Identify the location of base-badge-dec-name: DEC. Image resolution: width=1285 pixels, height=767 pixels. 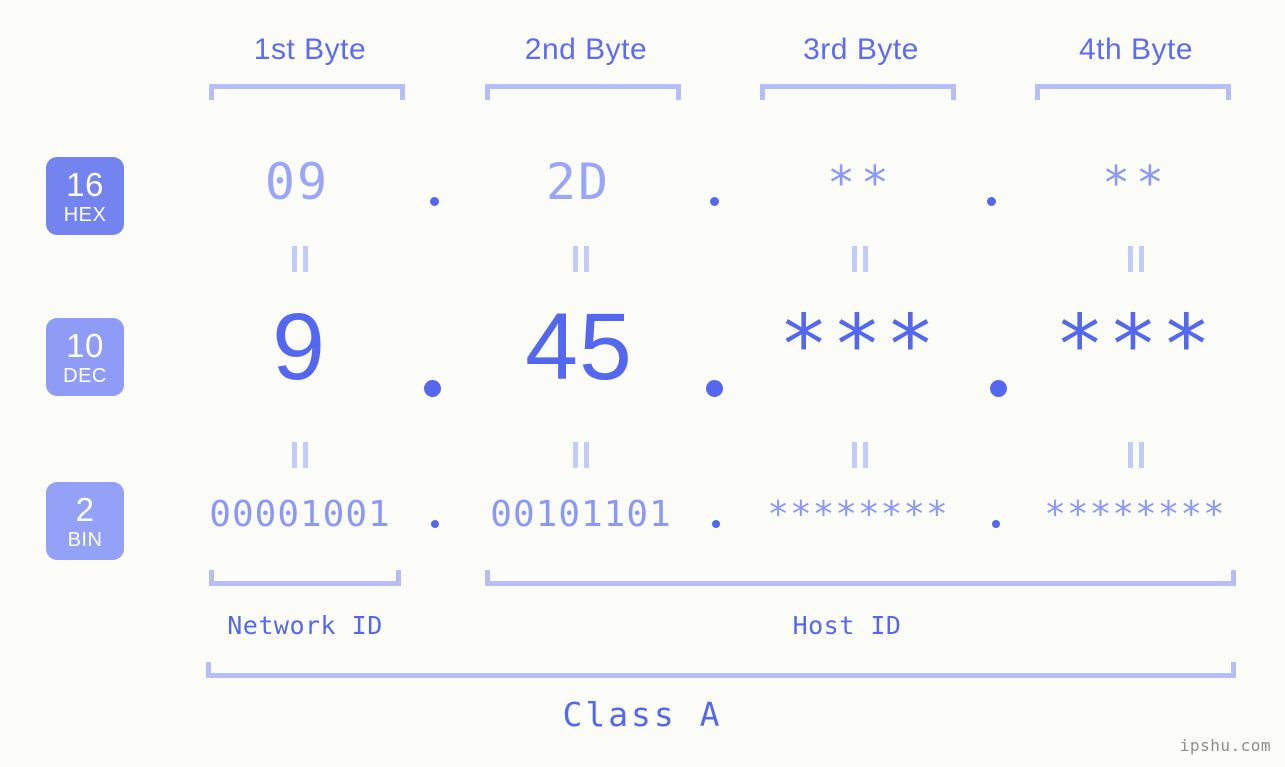
(85, 375).